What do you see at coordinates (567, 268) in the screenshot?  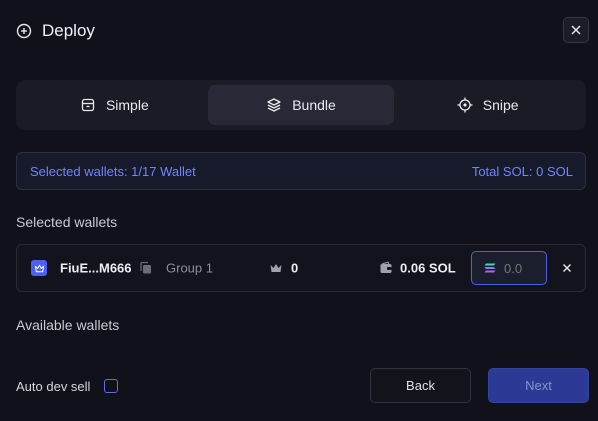 I see `remove-wallet-icon` at bounding box center [567, 268].